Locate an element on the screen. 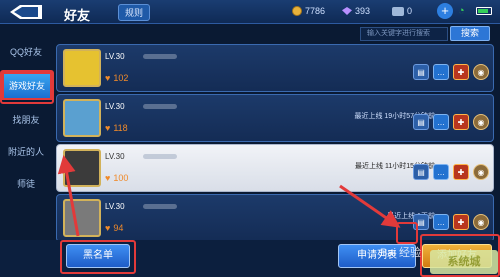 This screenshot has height=277, width=500. sidebar-item-nearby: 附近的人 is located at coordinates (26, 152).